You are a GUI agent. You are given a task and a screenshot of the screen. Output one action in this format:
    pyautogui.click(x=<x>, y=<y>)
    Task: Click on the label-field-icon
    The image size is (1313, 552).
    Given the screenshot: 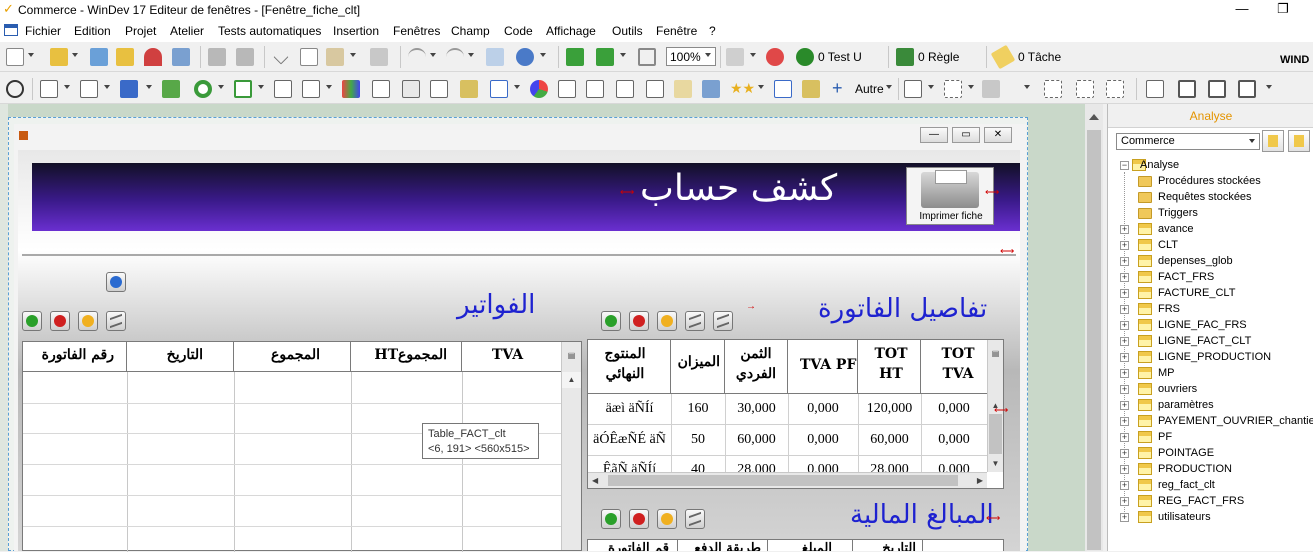 What is the action you would take?
    pyautogui.click(x=89, y=89)
    